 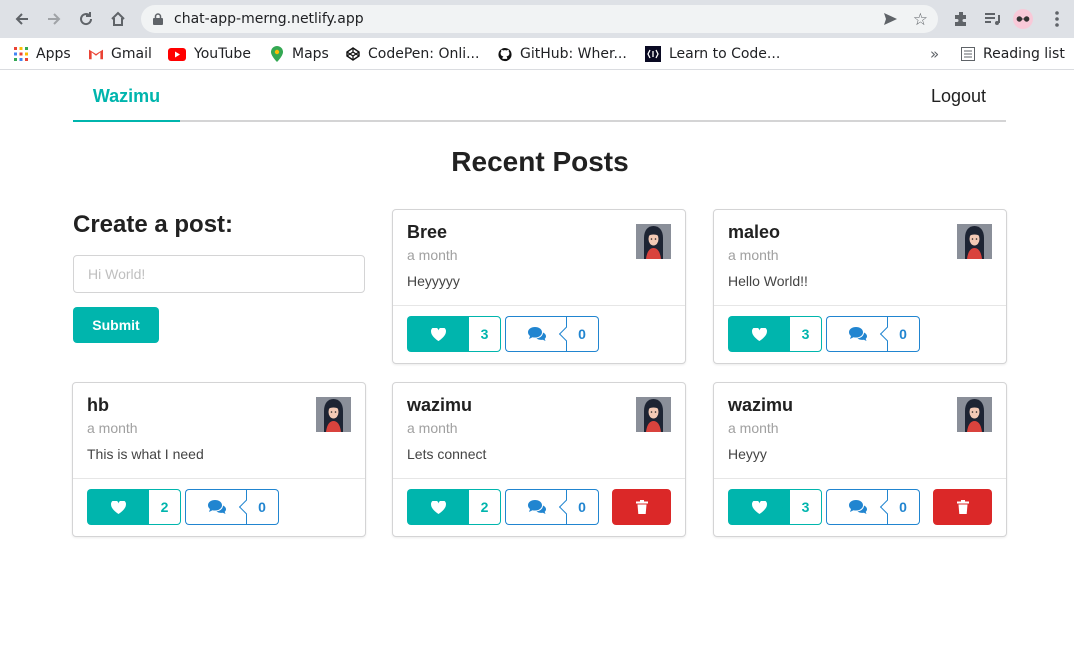 What do you see at coordinates (269, 19) in the screenshot?
I see `url-text: chat-app-merng.netlify.app` at bounding box center [269, 19].